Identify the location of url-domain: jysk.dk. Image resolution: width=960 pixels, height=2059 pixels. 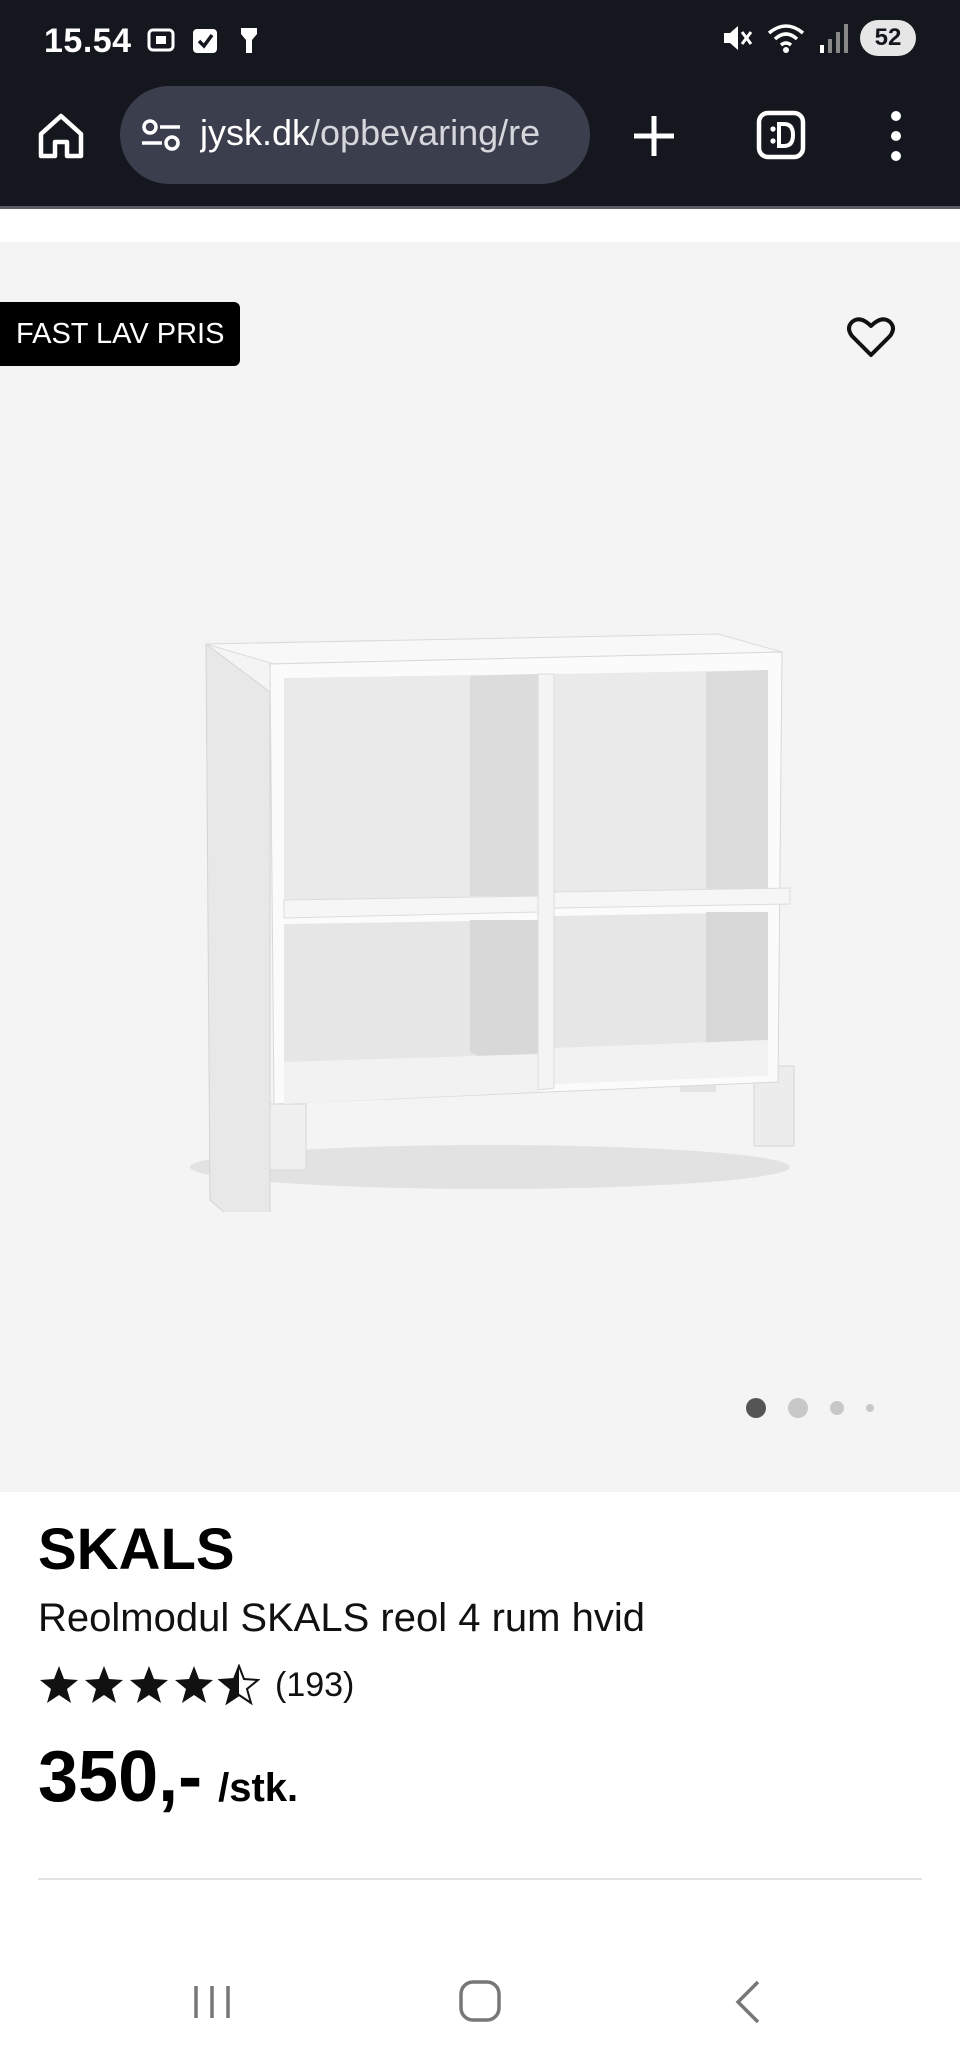
(255, 132).